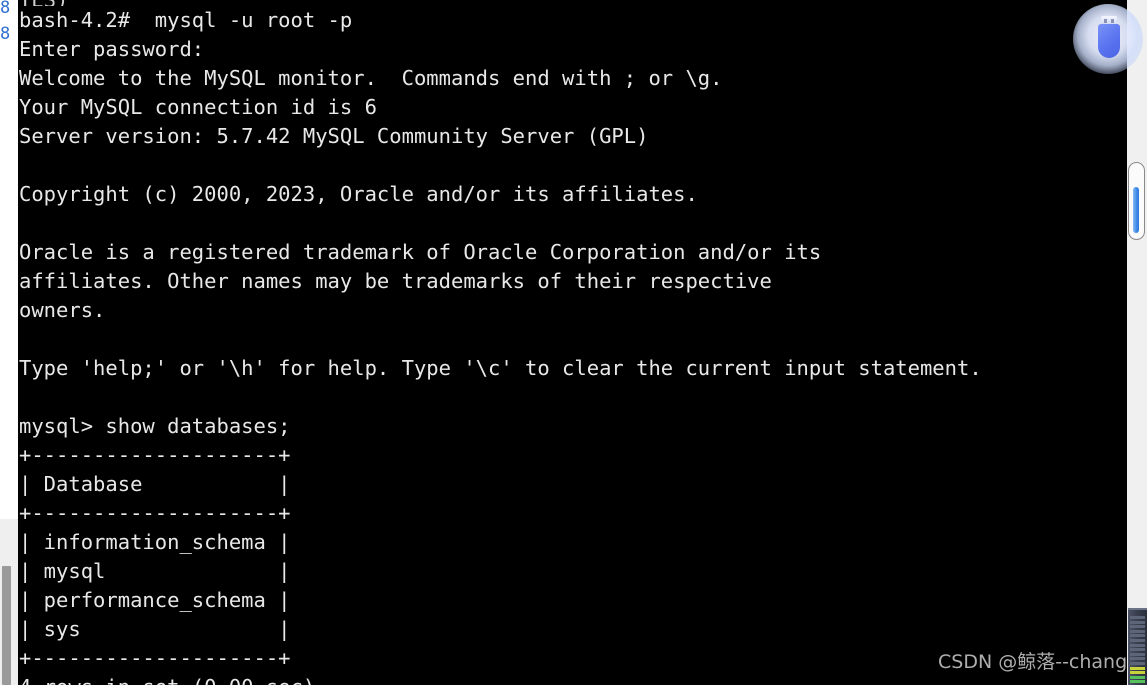 This screenshot has height=685, width=1147. What do you see at coordinates (9, 342) in the screenshot?
I see `left-gutter: 8 8` at bounding box center [9, 342].